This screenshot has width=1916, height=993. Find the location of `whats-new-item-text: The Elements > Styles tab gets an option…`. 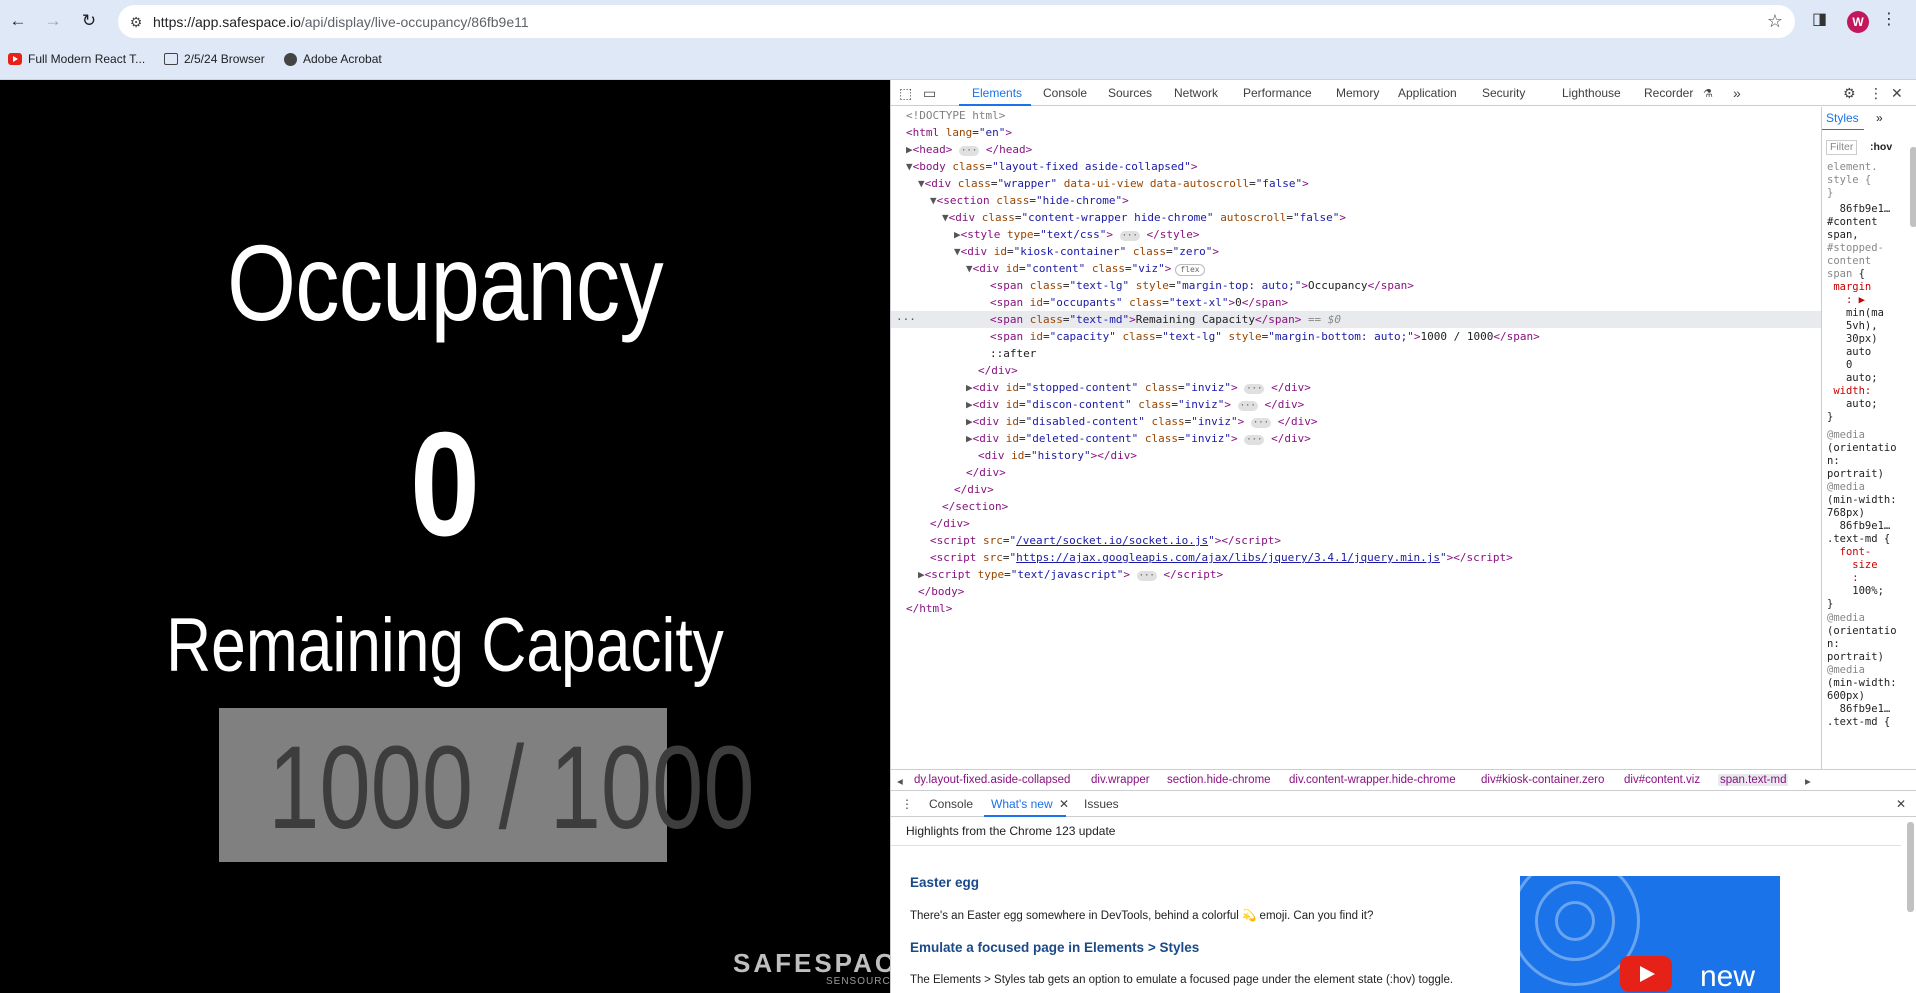

whats-new-item-text: The Elements > Styles tab gets an option… is located at coordinates (1182, 980).